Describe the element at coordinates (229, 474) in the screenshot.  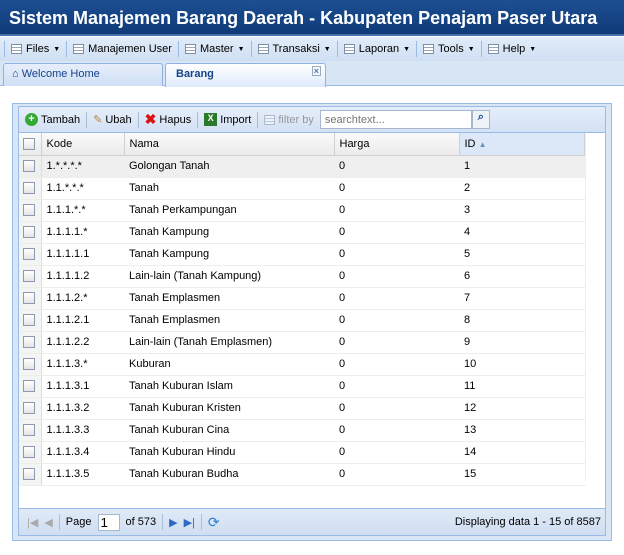
I see `cell-nama: Tanah Kuburan Budha` at that location.